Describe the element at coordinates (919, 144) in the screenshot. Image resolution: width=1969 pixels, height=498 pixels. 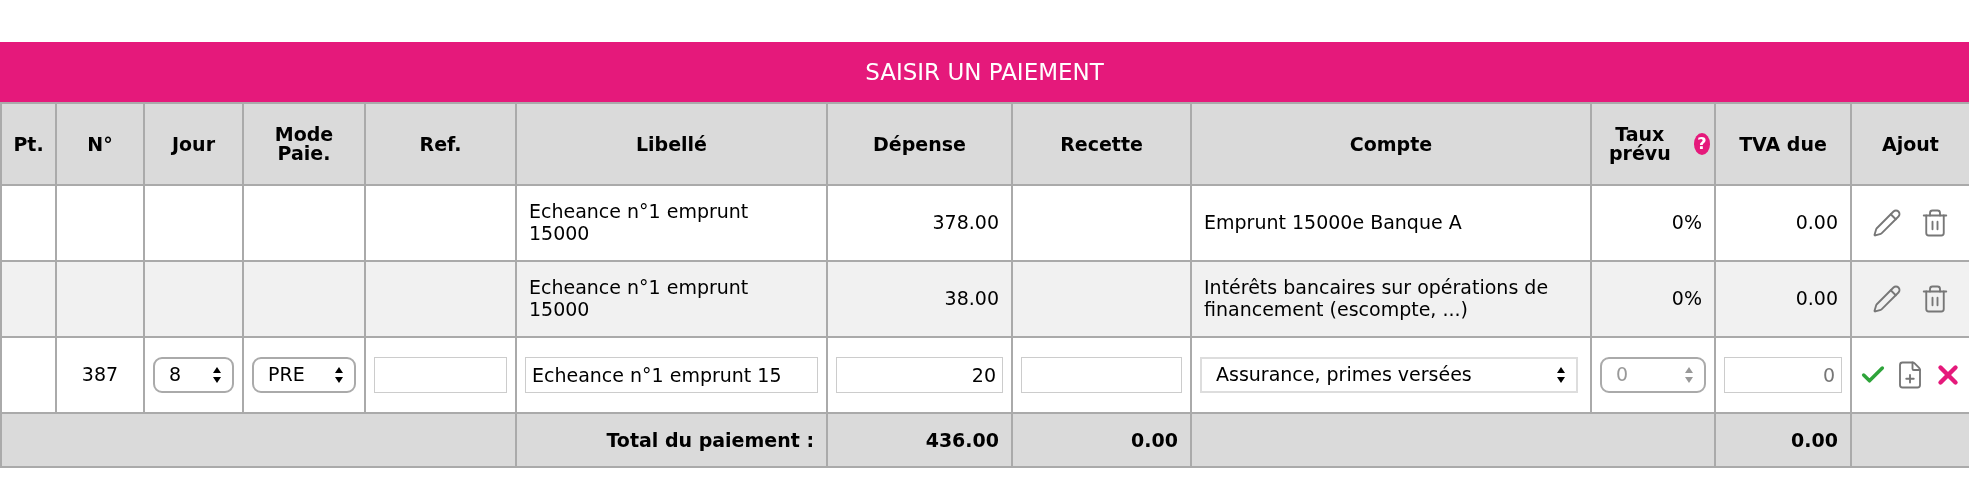
I see `column-header: Dépense` at that location.